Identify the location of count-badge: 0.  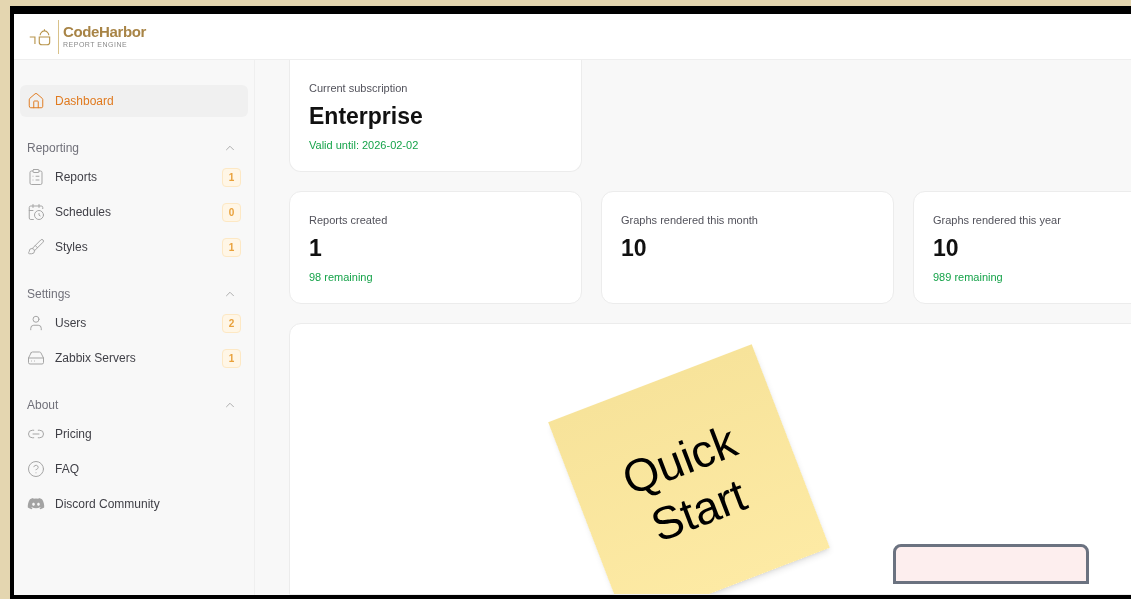
(231, 212).